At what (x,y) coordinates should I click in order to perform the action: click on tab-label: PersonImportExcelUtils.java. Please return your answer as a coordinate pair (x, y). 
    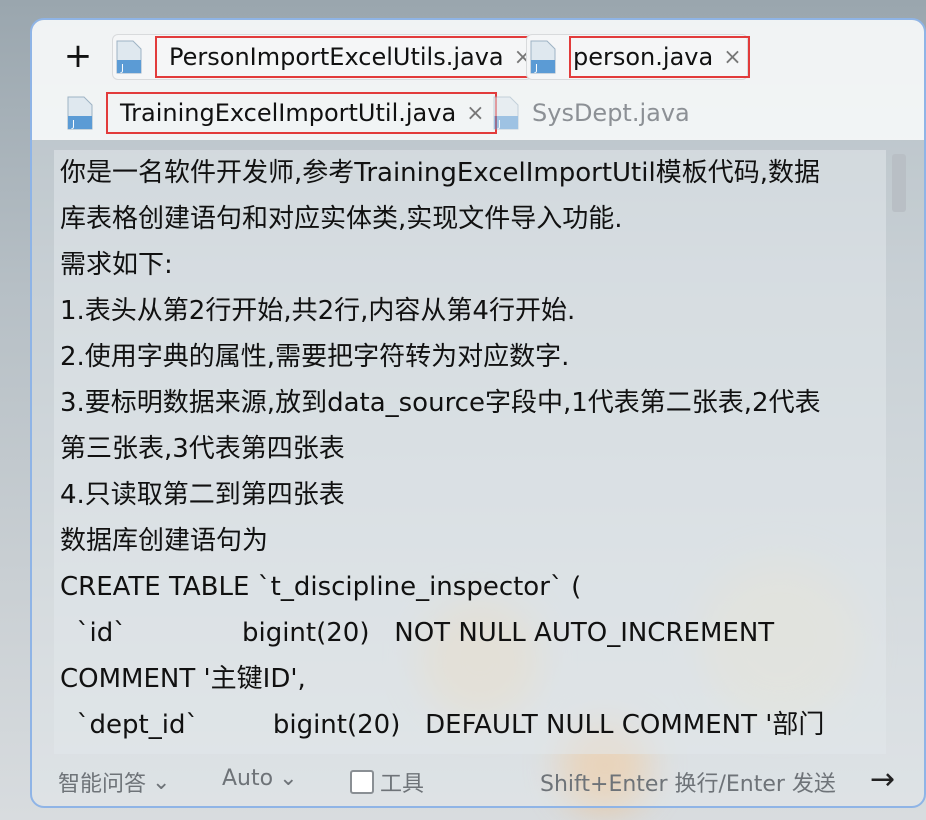
    Looking at the image, I should click on (336, 57).